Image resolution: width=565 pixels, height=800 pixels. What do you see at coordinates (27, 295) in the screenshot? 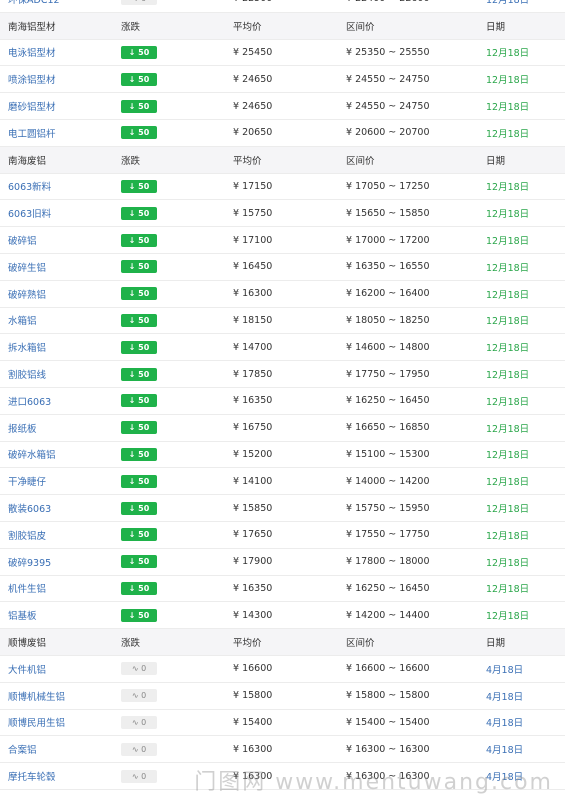
I see `product-name-link: 破碎熟铝` at bounding box center [27, 295].